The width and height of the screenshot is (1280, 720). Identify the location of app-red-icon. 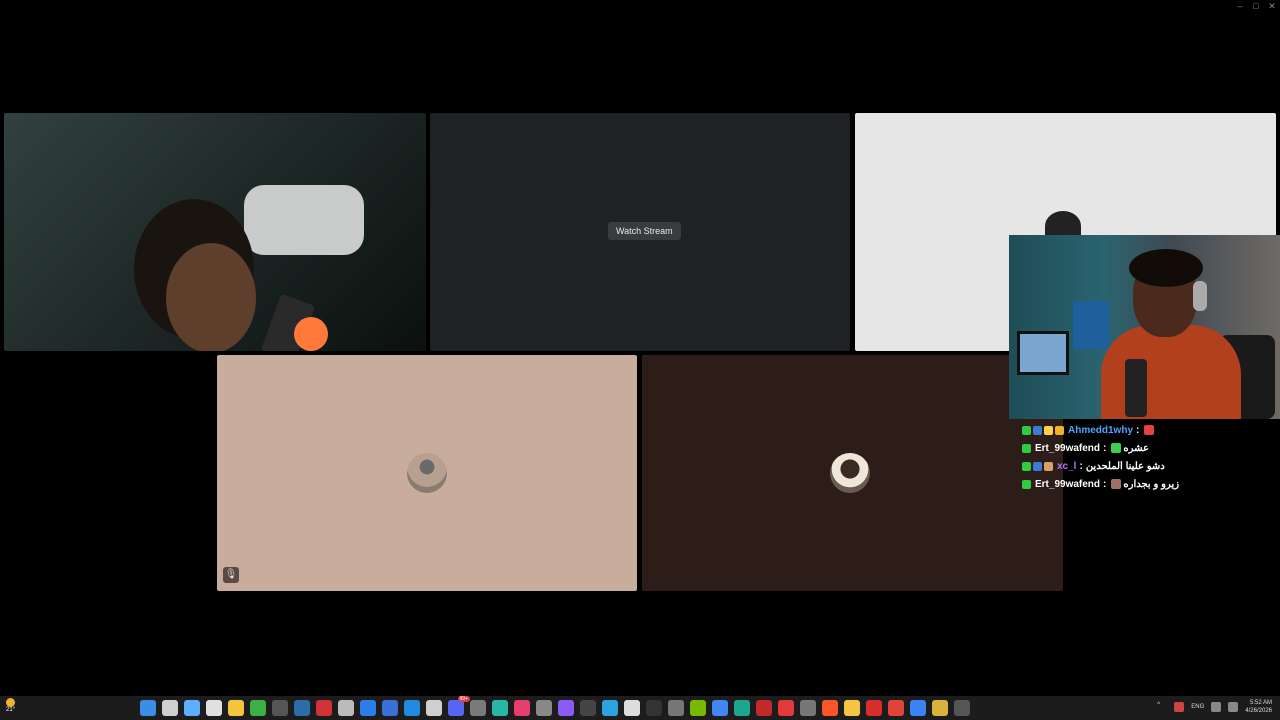
(324, 708).